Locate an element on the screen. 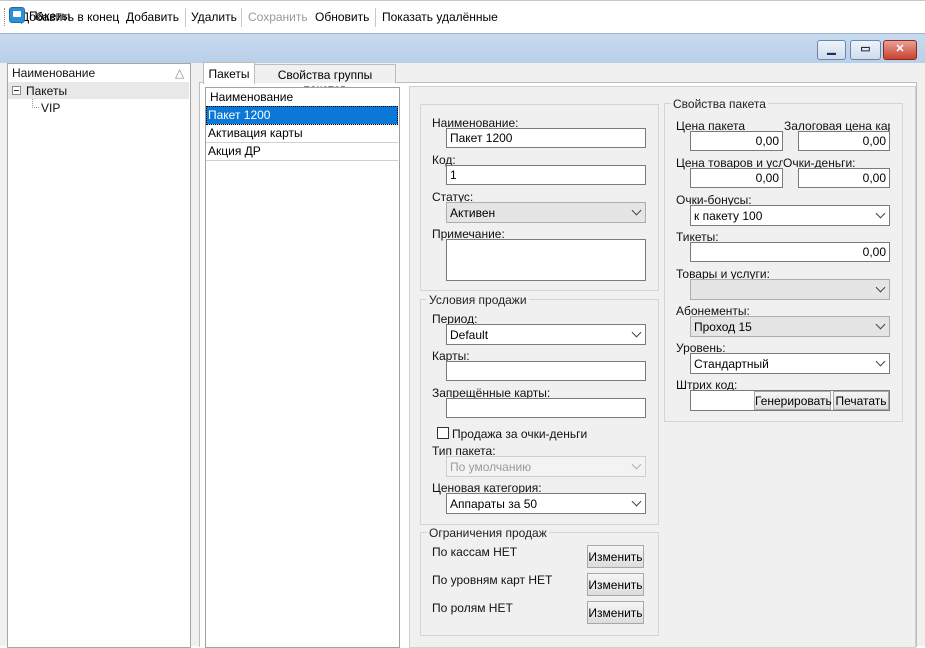 Image resolution: width=925 pixels, height=648 pixels. package-type-value: По умолчанию is located at coordinates (491, 467).